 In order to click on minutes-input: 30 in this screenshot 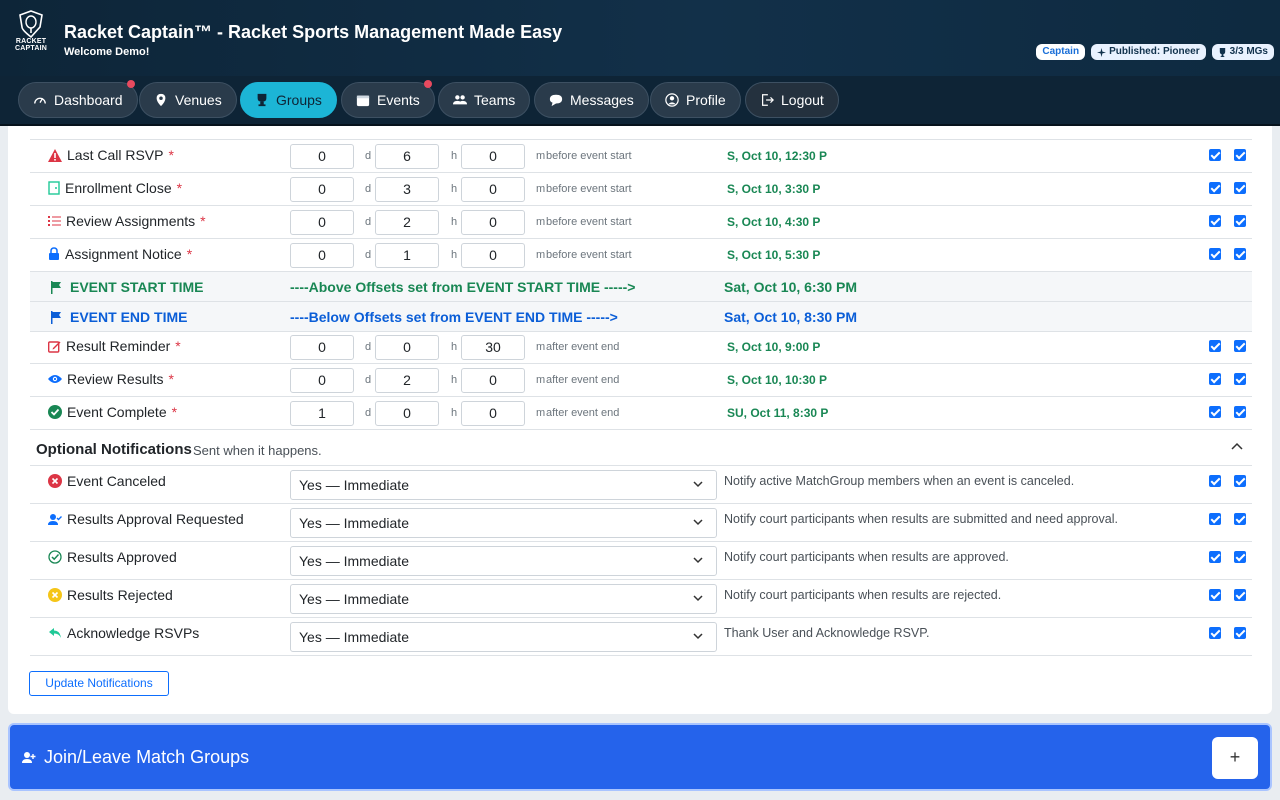, I will do `click(493, 347)`.